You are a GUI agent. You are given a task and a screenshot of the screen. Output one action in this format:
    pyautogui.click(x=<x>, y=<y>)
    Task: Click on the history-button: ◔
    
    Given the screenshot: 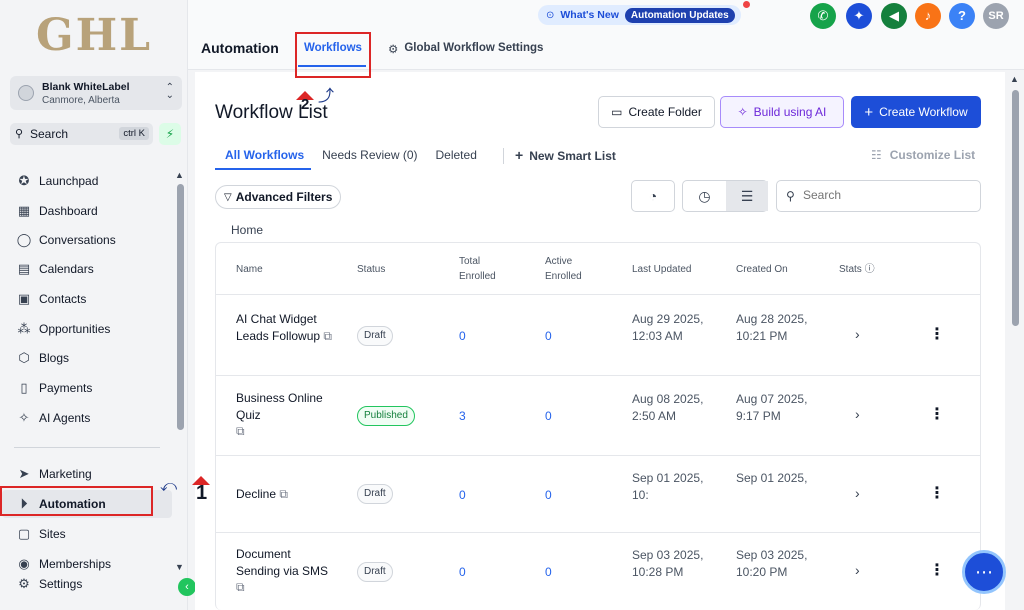 What is the action you would take?
    pyautogui.click(x=653, y=196)
    